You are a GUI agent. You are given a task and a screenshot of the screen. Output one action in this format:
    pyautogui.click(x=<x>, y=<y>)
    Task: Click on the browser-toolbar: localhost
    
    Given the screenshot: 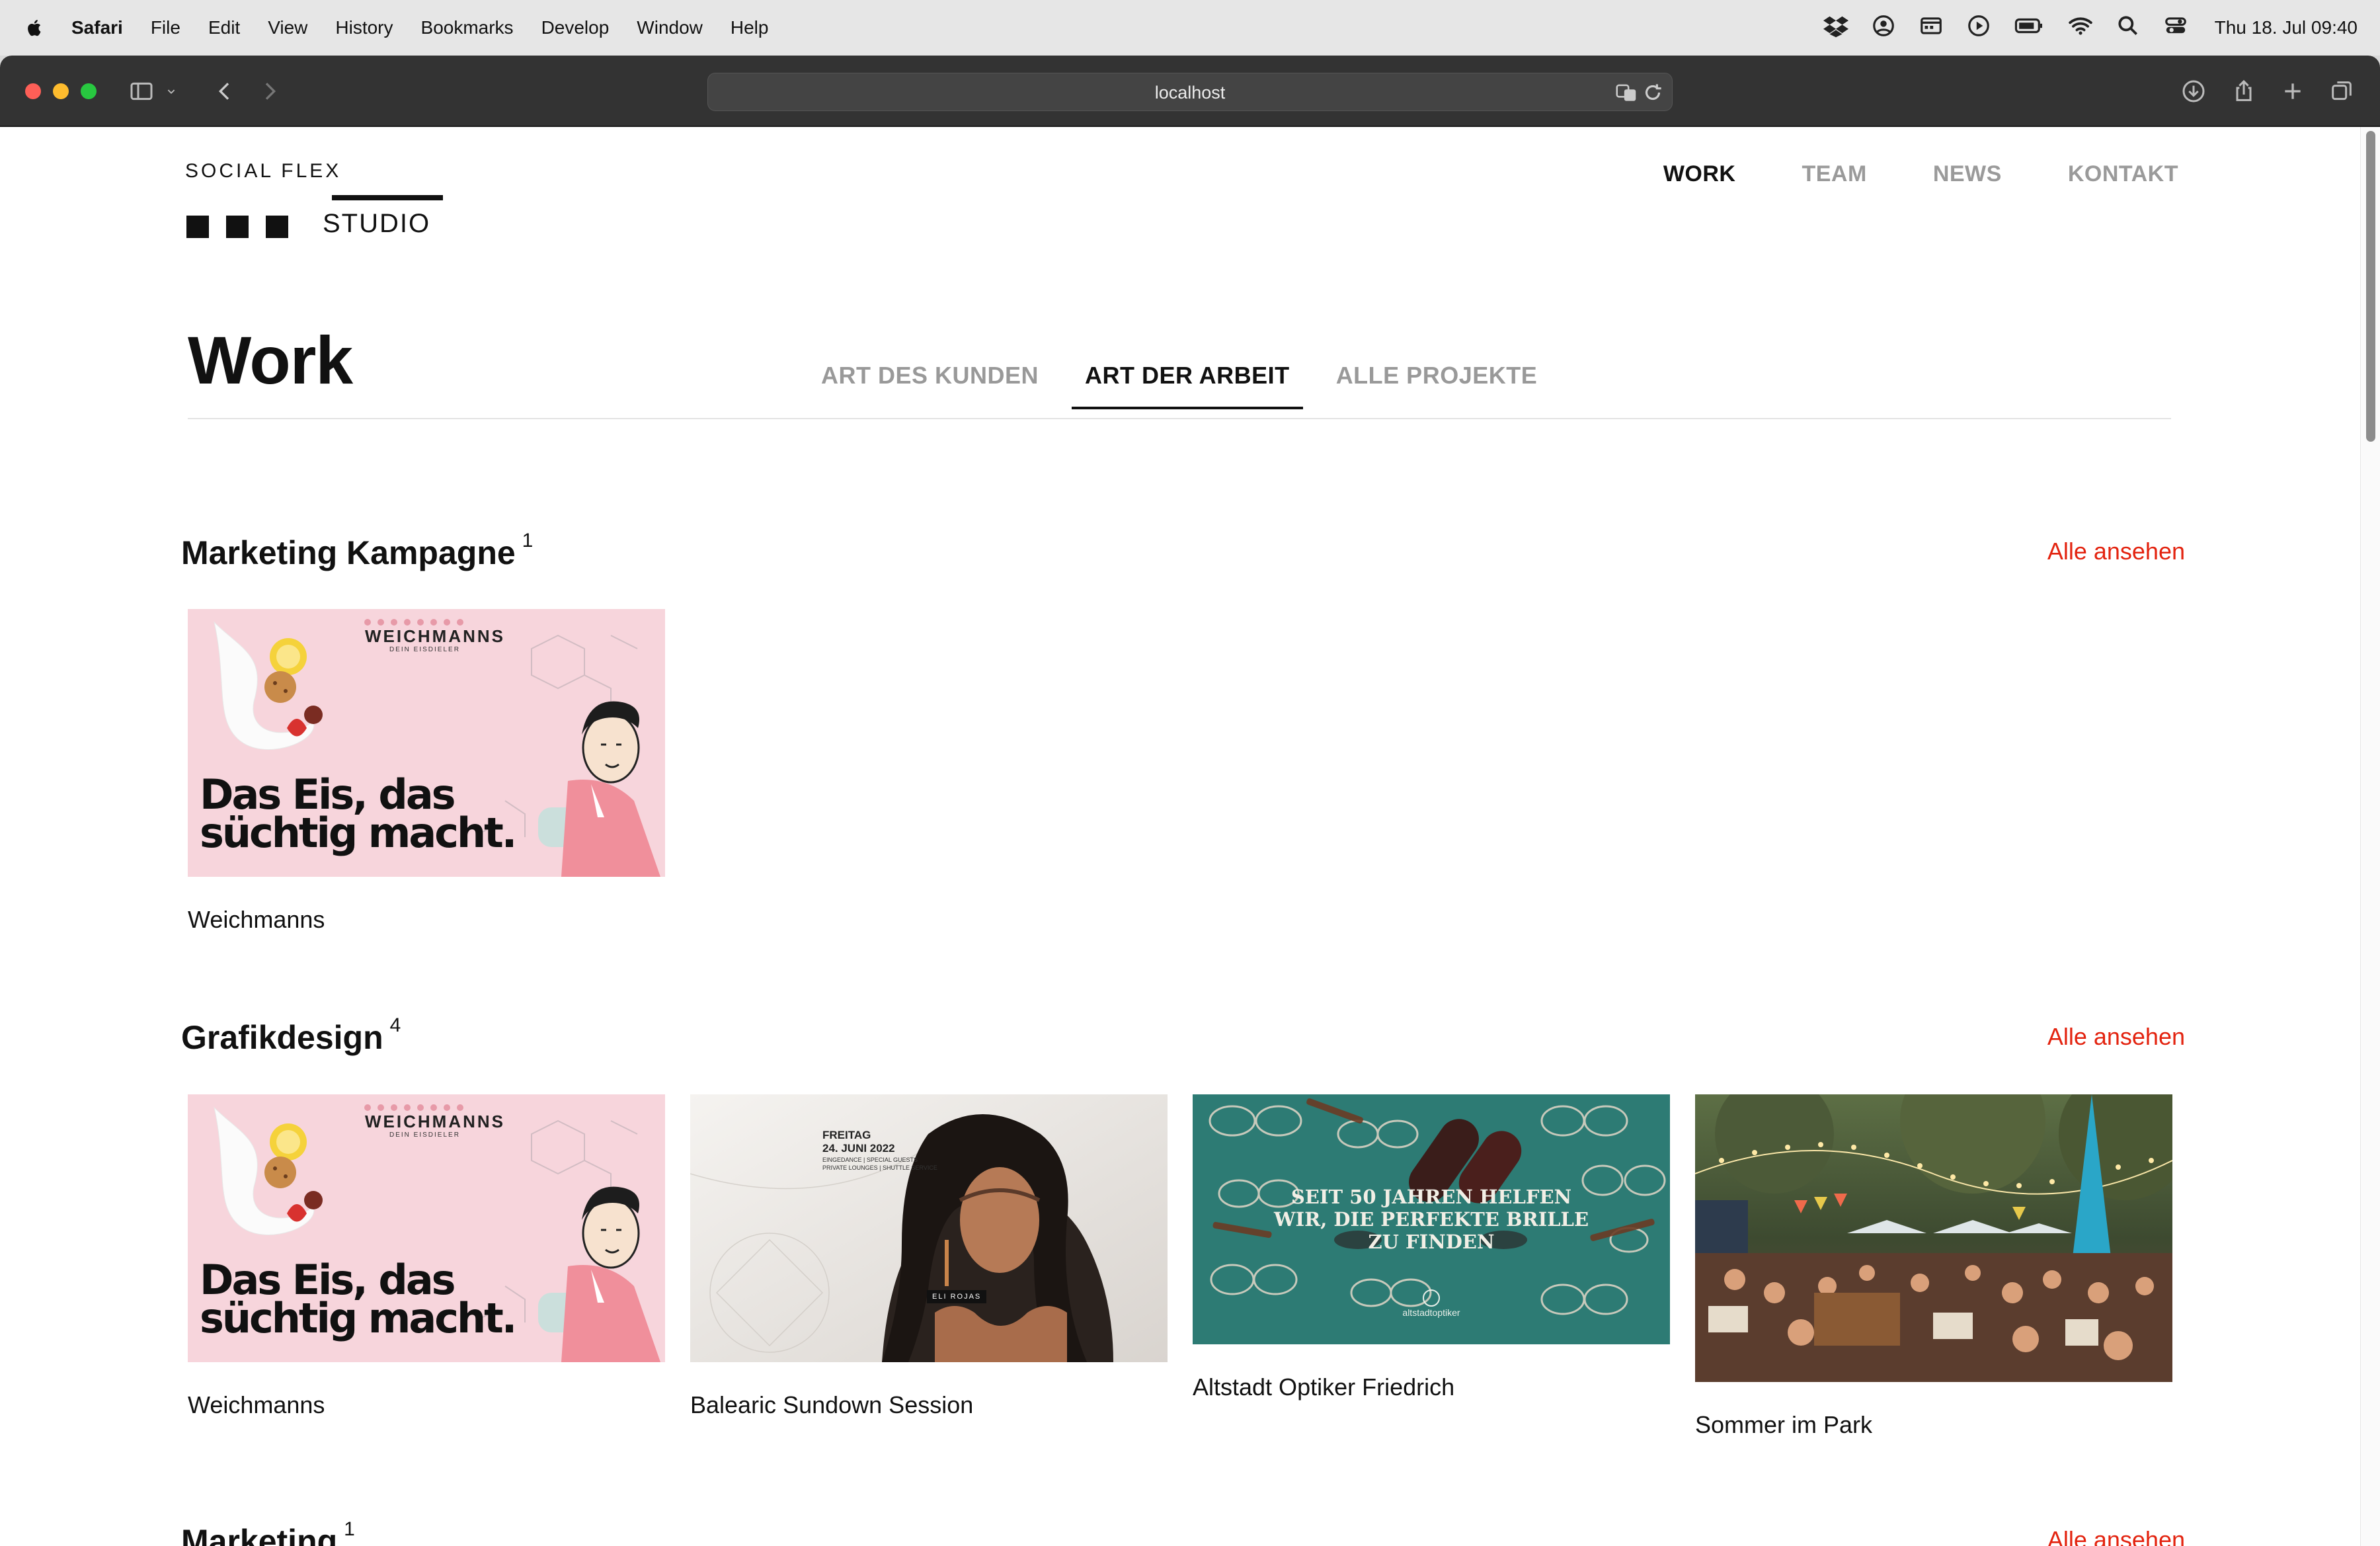 What is the action you would take?
    pyautogui.click(x=1190, y=91)
    